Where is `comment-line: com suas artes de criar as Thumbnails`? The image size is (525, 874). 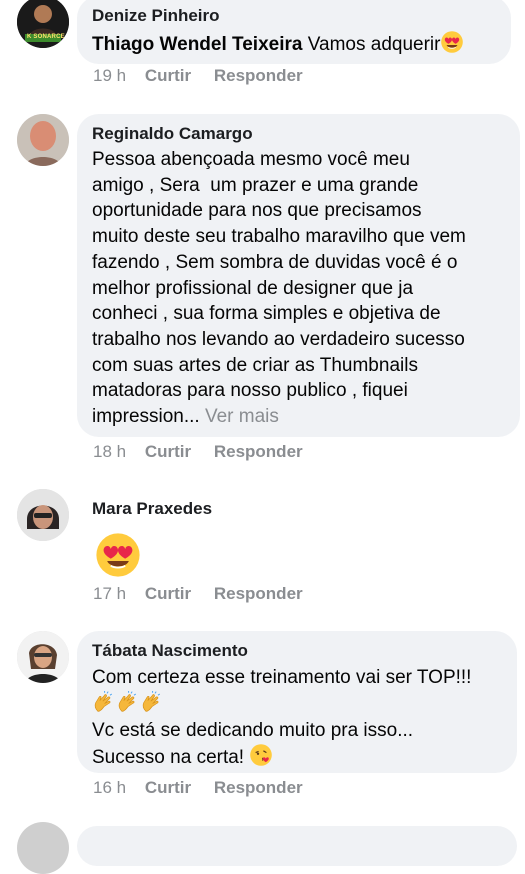
comment-line: com suas artes de criar as Thumbnails is located at coordinates (255, 365).